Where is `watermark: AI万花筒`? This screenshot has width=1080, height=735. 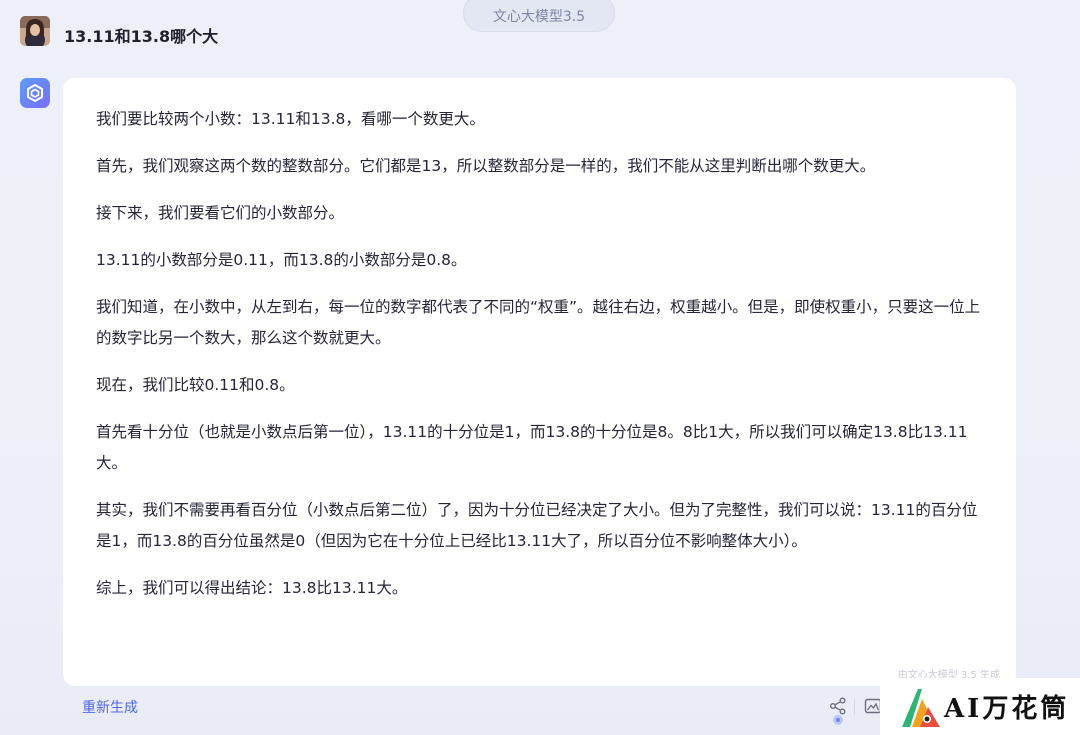
watermark: AI万花筒 is located at coordinates (980, 706).